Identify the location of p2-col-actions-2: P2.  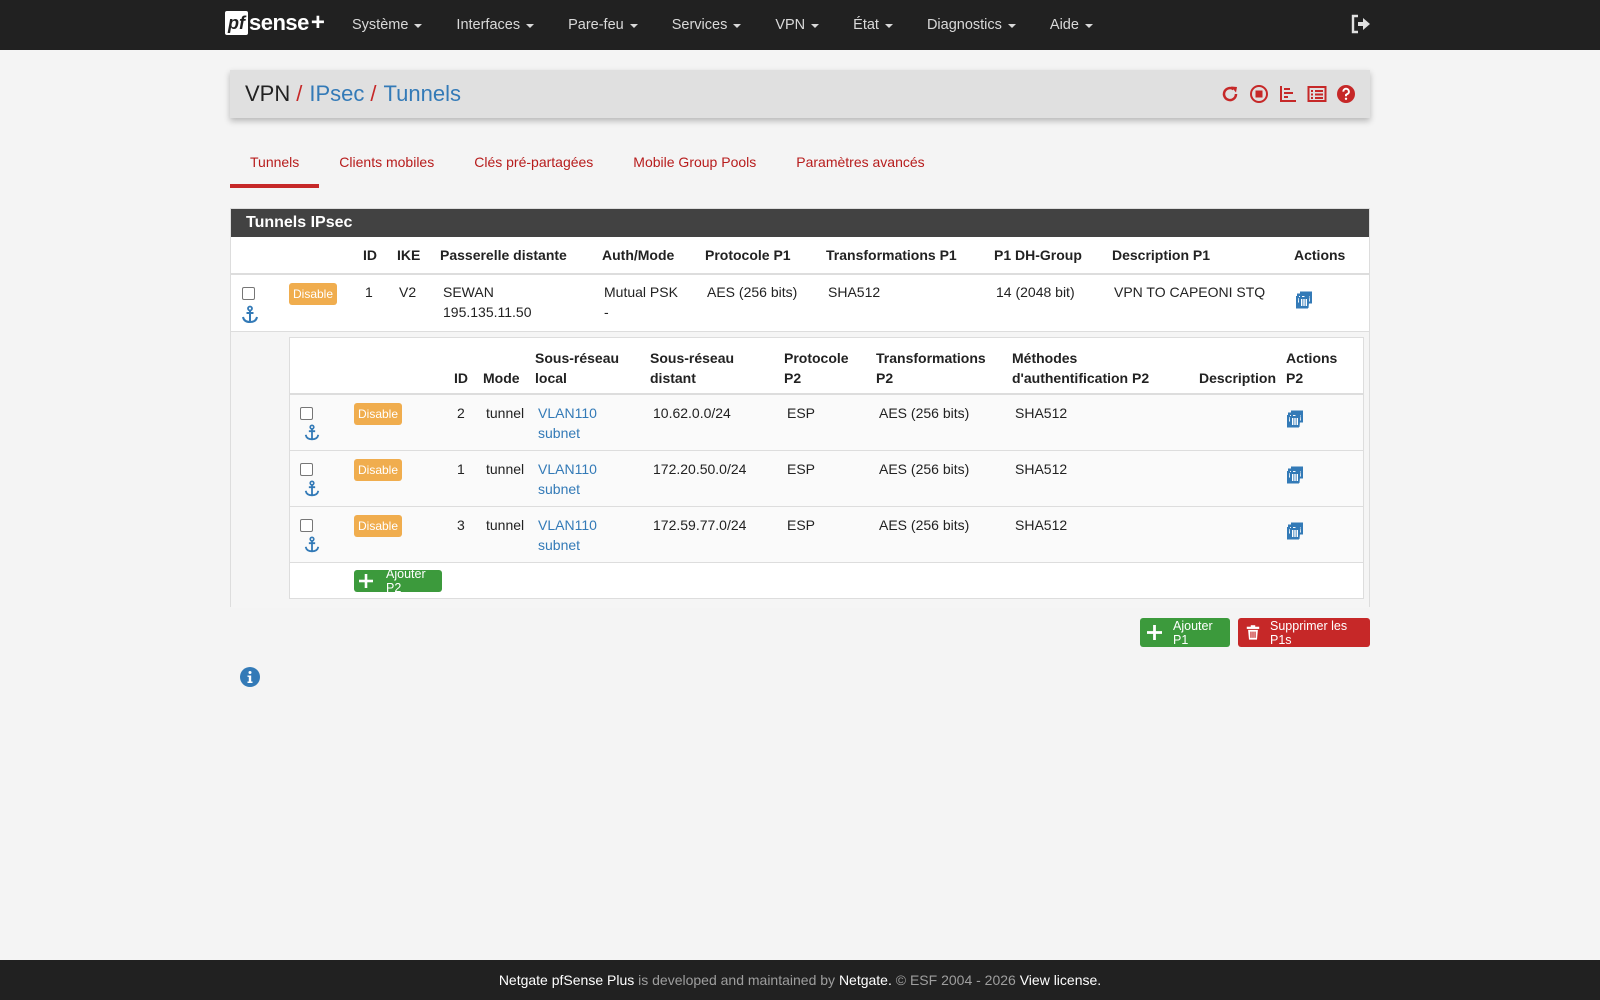
(1295, 378).